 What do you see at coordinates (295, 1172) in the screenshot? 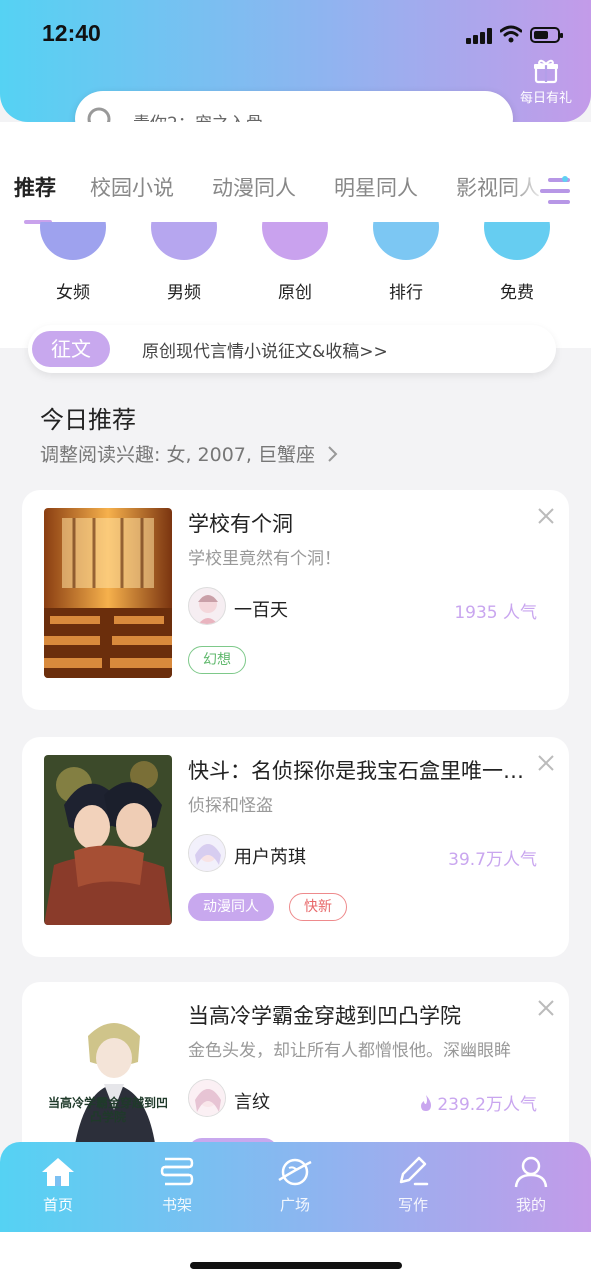
I see `planet-icon` at bounding box center [295, 1172].